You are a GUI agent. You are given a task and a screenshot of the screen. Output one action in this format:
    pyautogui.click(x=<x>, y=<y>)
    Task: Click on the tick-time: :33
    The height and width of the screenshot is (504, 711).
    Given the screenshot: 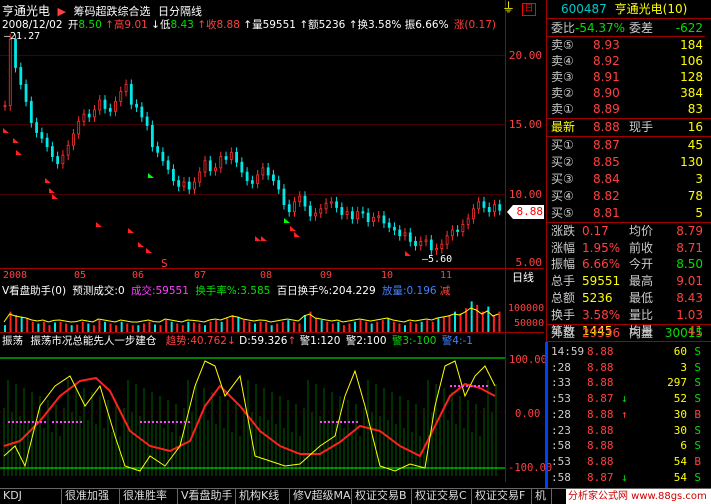 What is the action you would take?
    pyautogui.click(x=561, y=383)
    